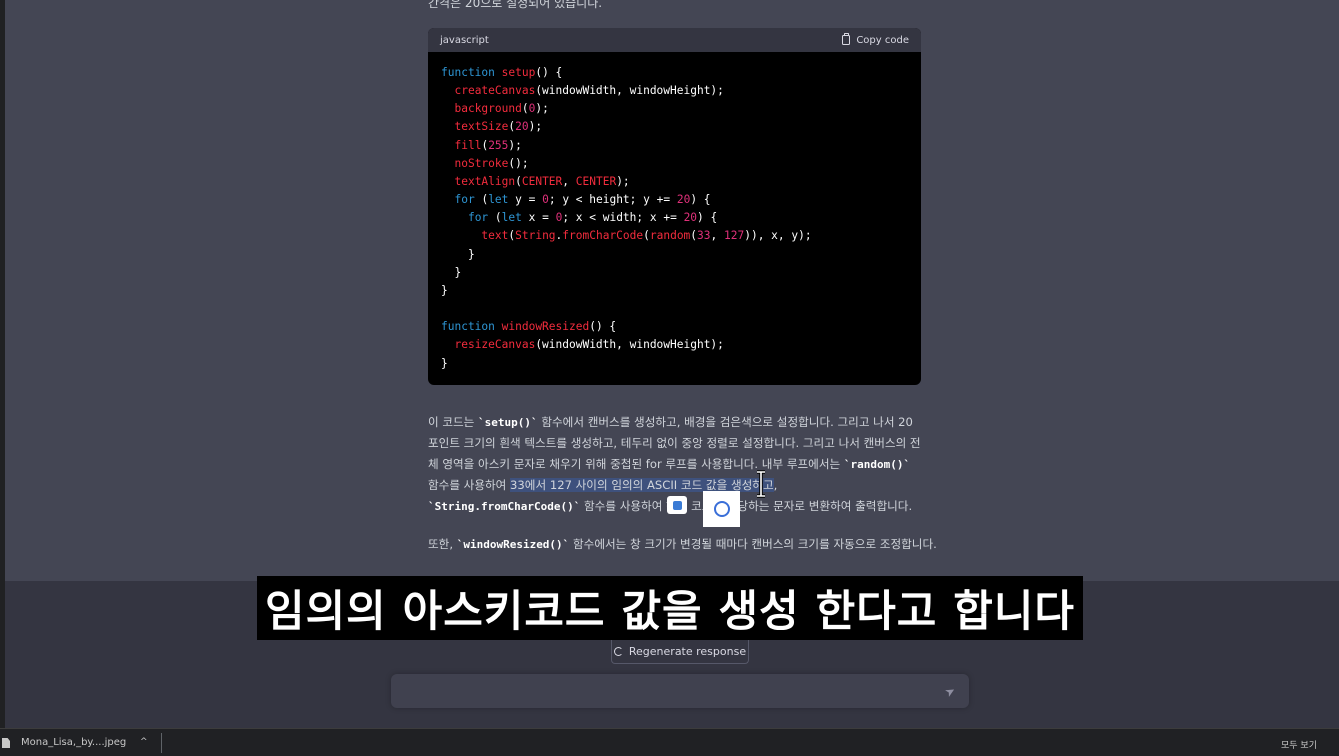 The height and width of the screenshot is (756, 1339). I want to click on code-line: noStroke();, so click(491, 163).